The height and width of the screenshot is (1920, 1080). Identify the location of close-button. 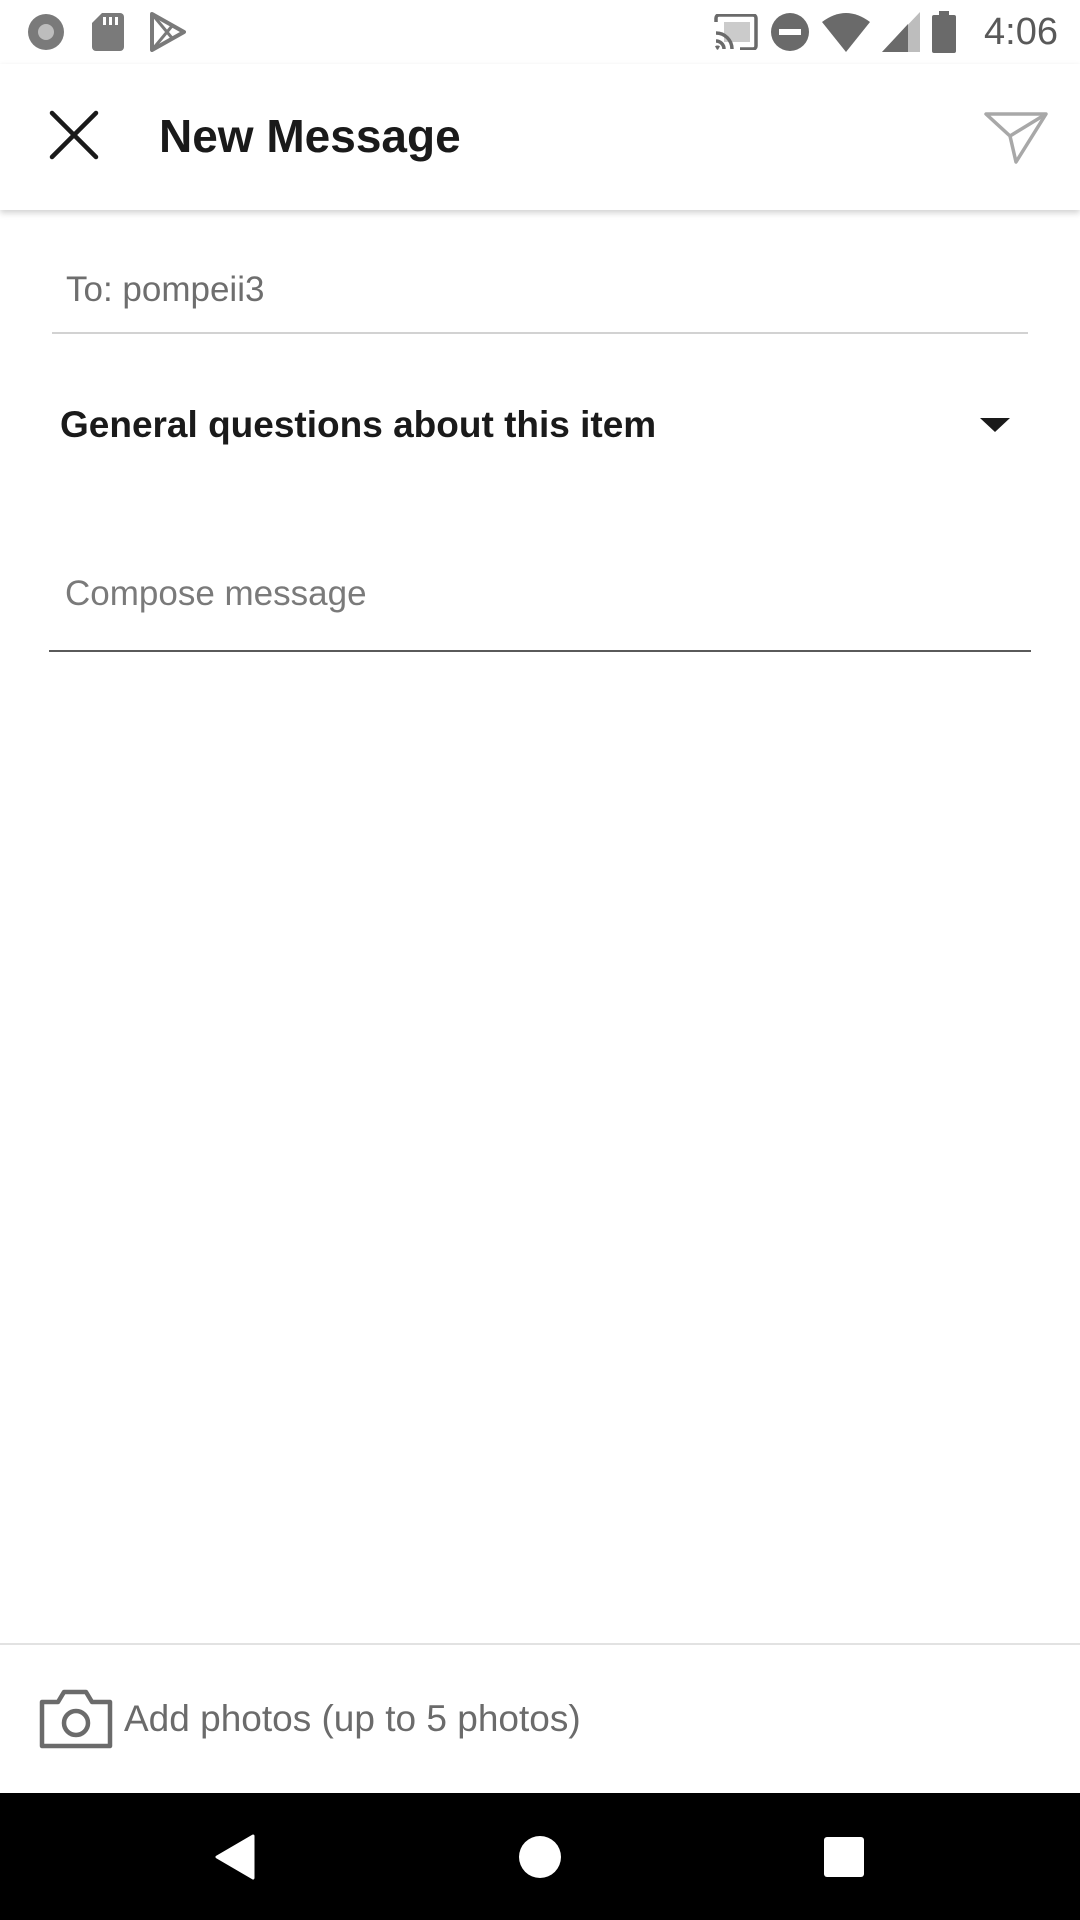
(74, 135).